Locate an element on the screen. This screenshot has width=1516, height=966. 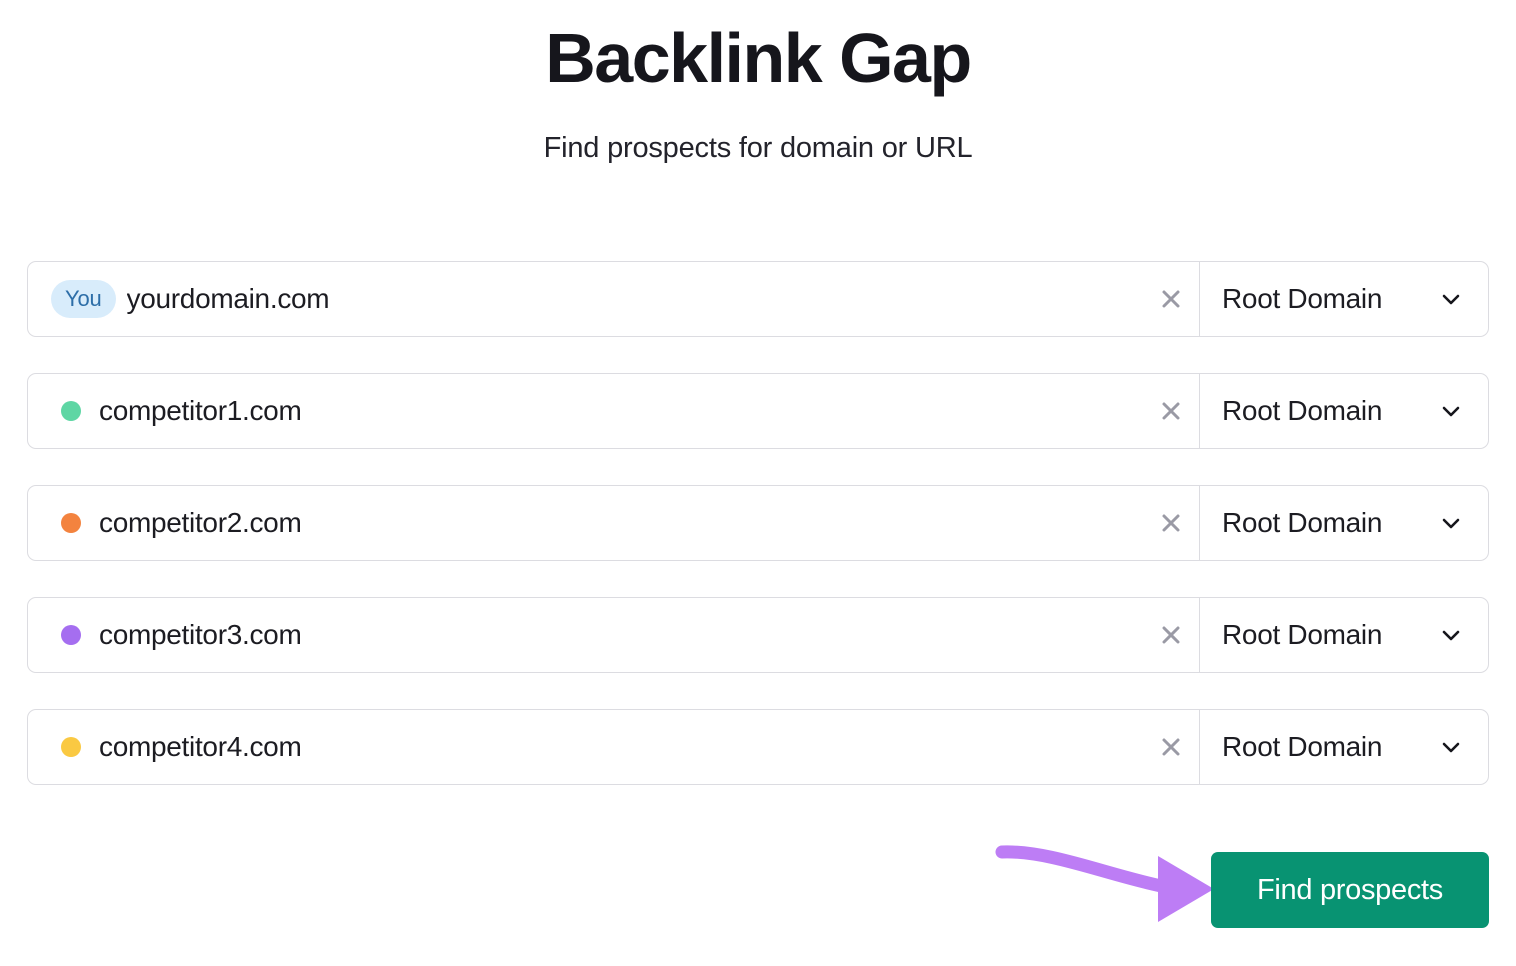
domain-row: competitor4.com Root Domain is located at coordinates (758, 747).